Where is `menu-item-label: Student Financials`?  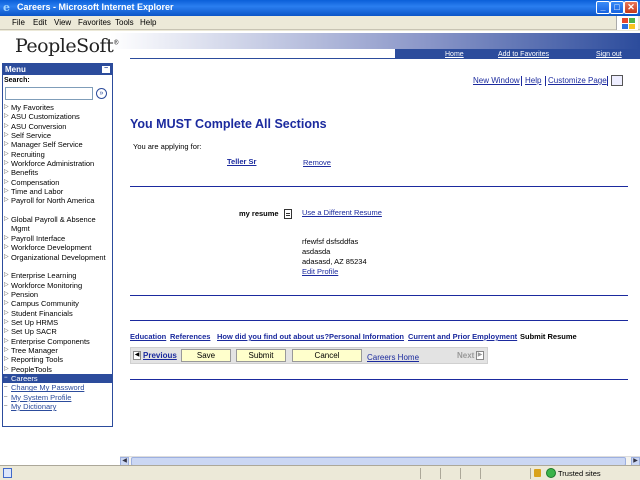
menu-item-label: Student Financials is located at coordinates (42, 313).